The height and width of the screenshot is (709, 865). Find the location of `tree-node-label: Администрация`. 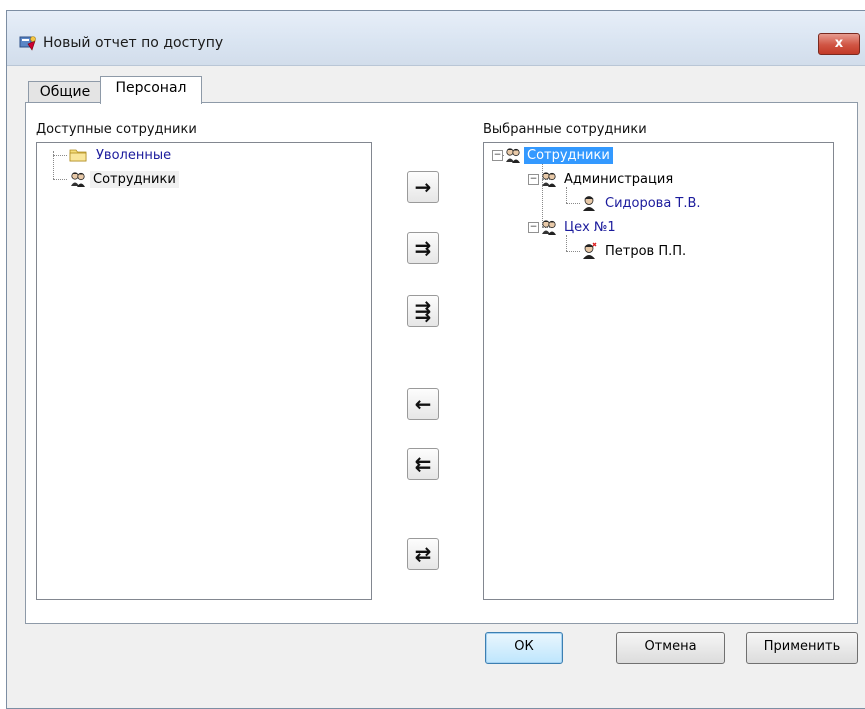

tree-node-label: Администрация is located at coordinates (619, 179).